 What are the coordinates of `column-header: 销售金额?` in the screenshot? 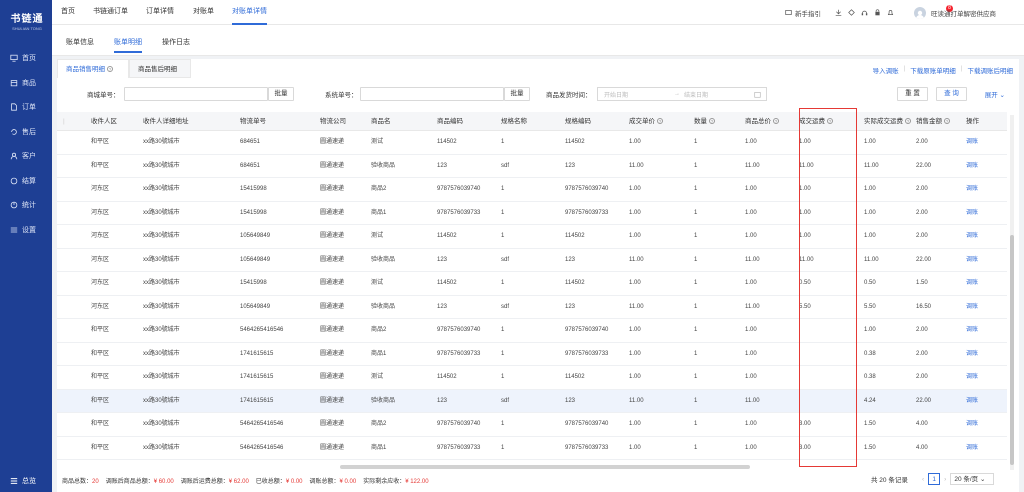 It's located at (933, 121).